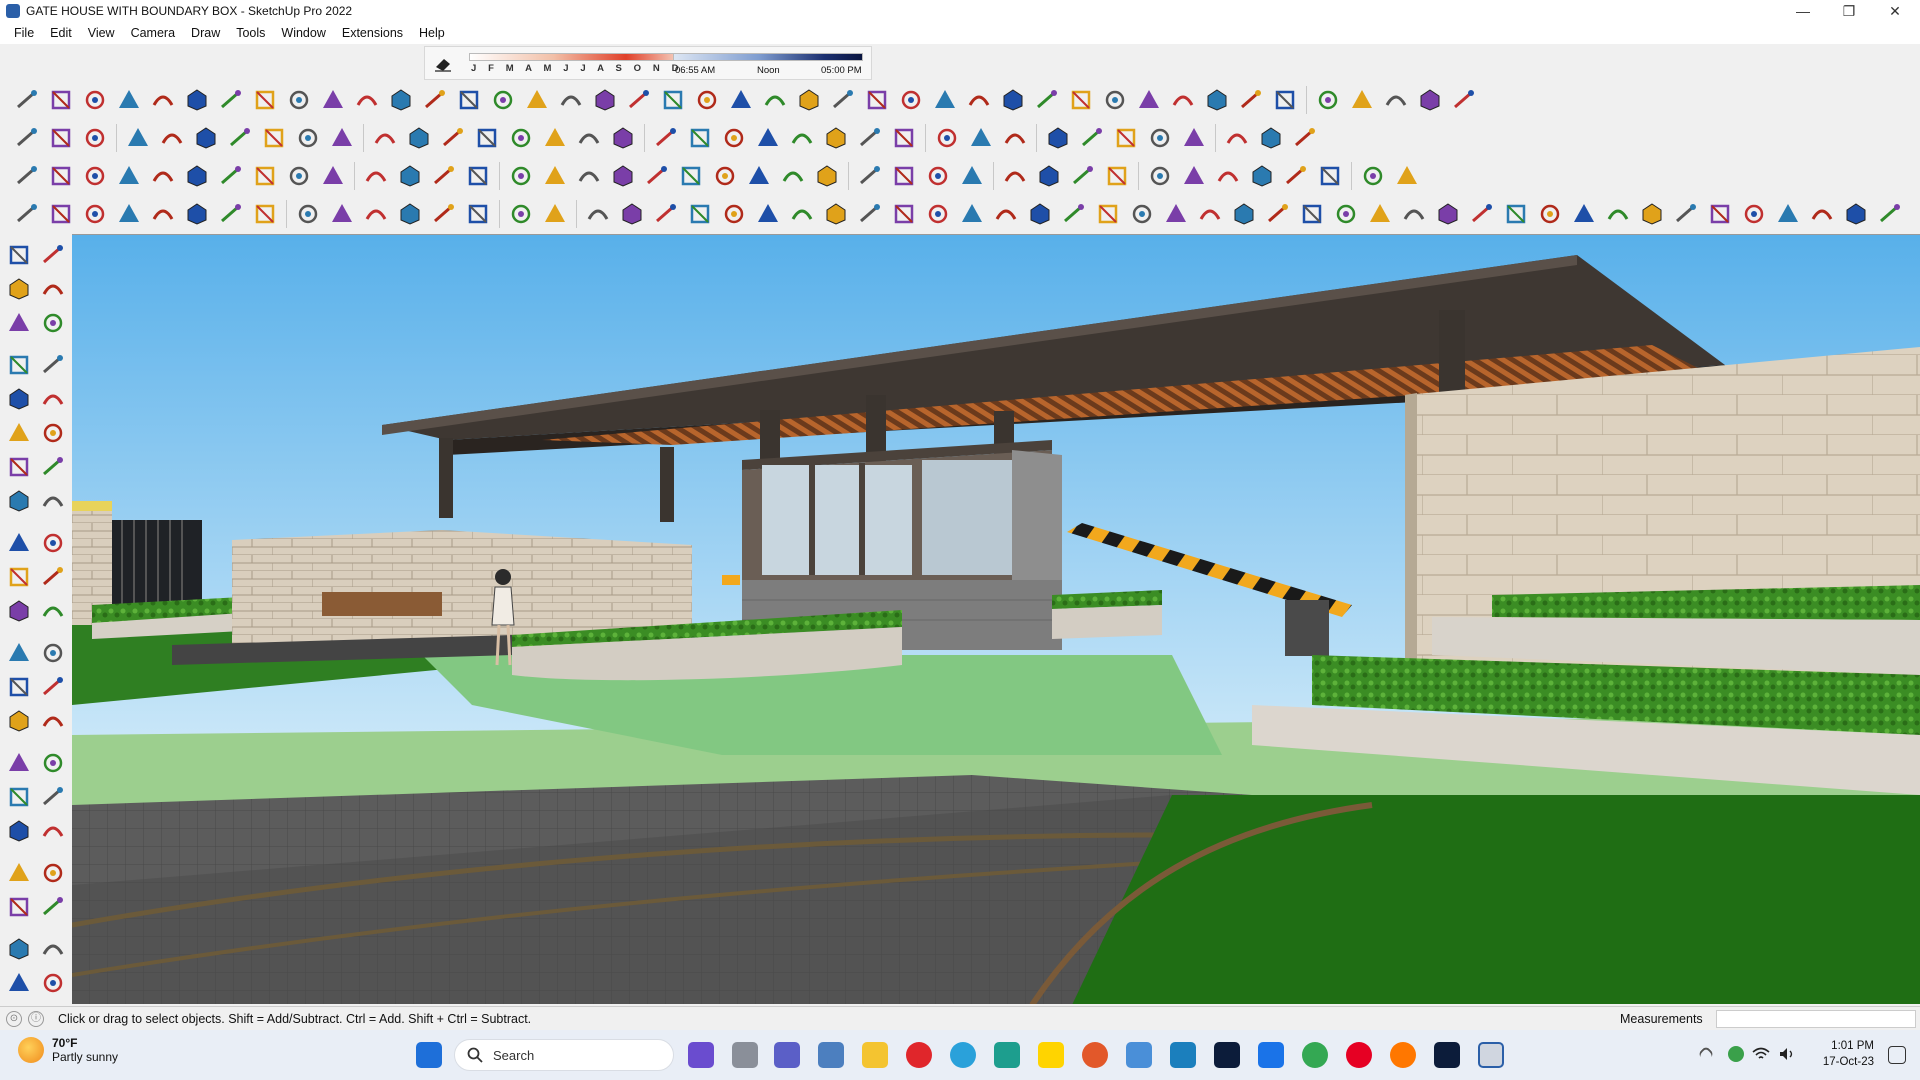 The width and height of the screenshot is (1920, 1080). I want to click on row2-tool-29-icon, so click(1015, 138).